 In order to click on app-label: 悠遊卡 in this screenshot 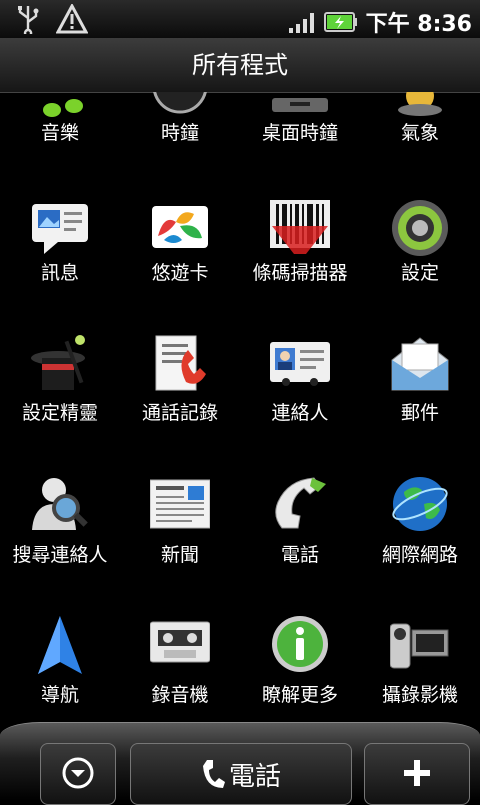, I will do `click(180, 273)`.